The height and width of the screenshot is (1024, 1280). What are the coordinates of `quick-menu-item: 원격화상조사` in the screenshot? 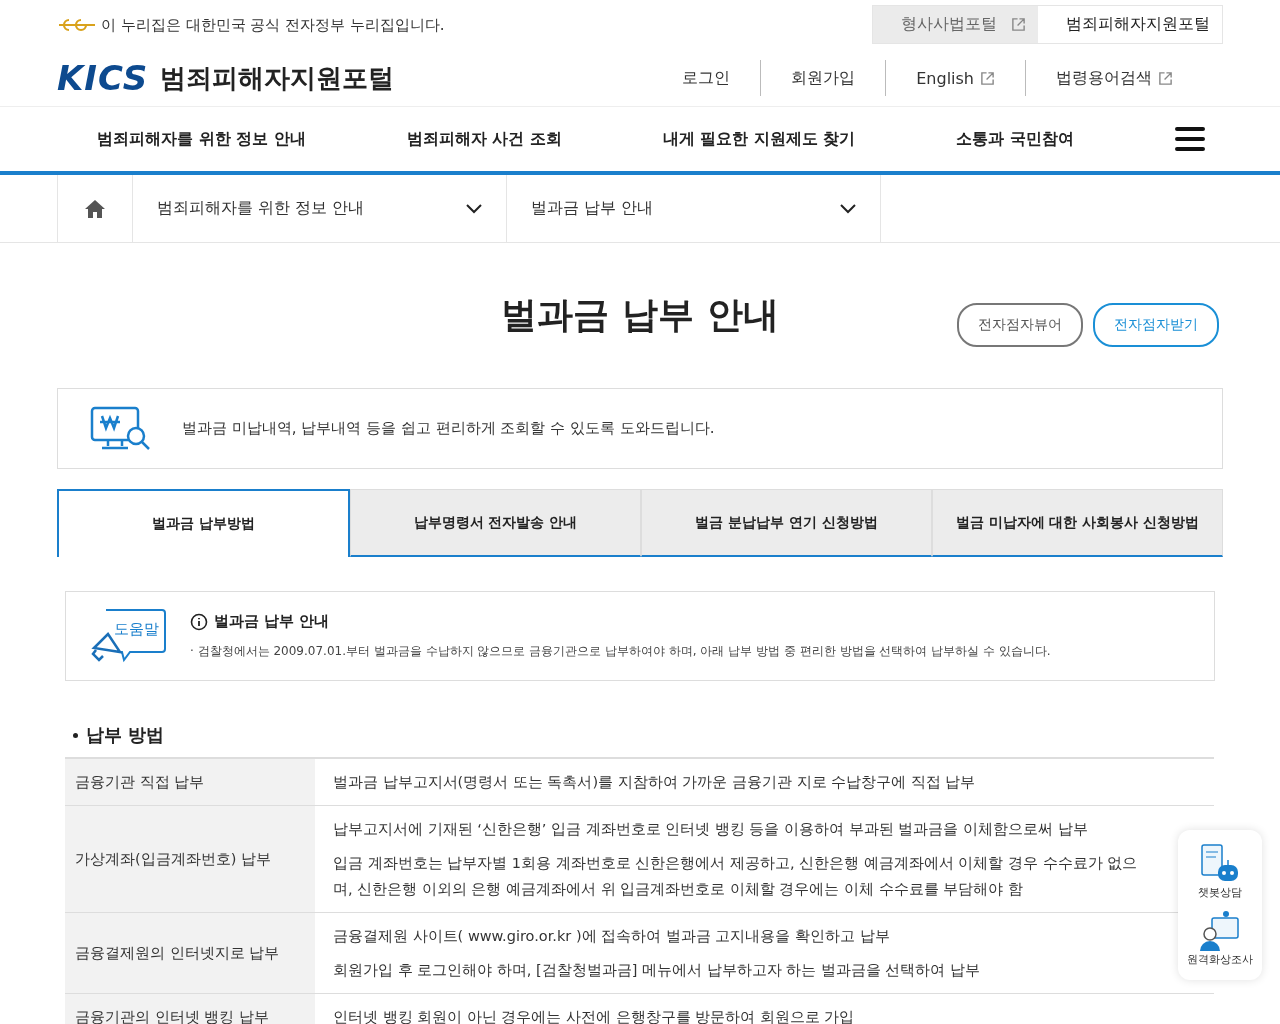 It's located at (1220, 938).